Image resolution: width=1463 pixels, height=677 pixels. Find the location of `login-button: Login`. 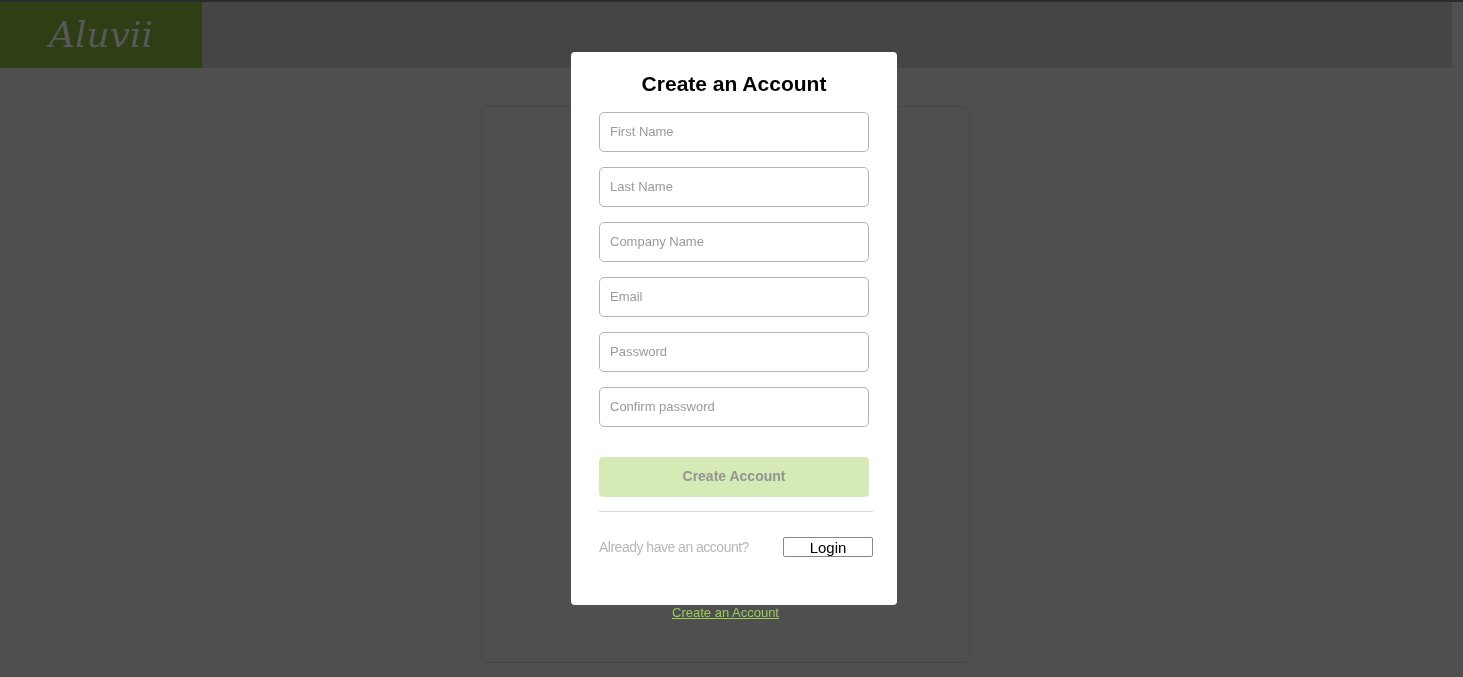

login-button: Login is located at coordinates (828, 547).